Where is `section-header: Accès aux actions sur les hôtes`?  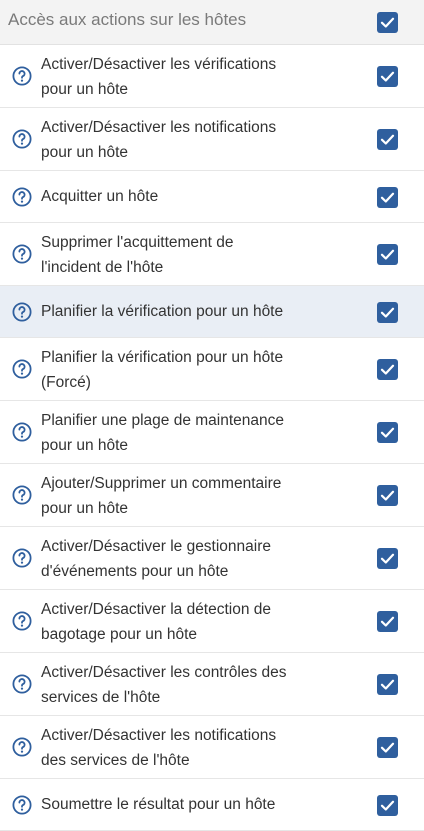 section-header: Accès aux actions sur les hôtes is located at coordinates (212, 22).